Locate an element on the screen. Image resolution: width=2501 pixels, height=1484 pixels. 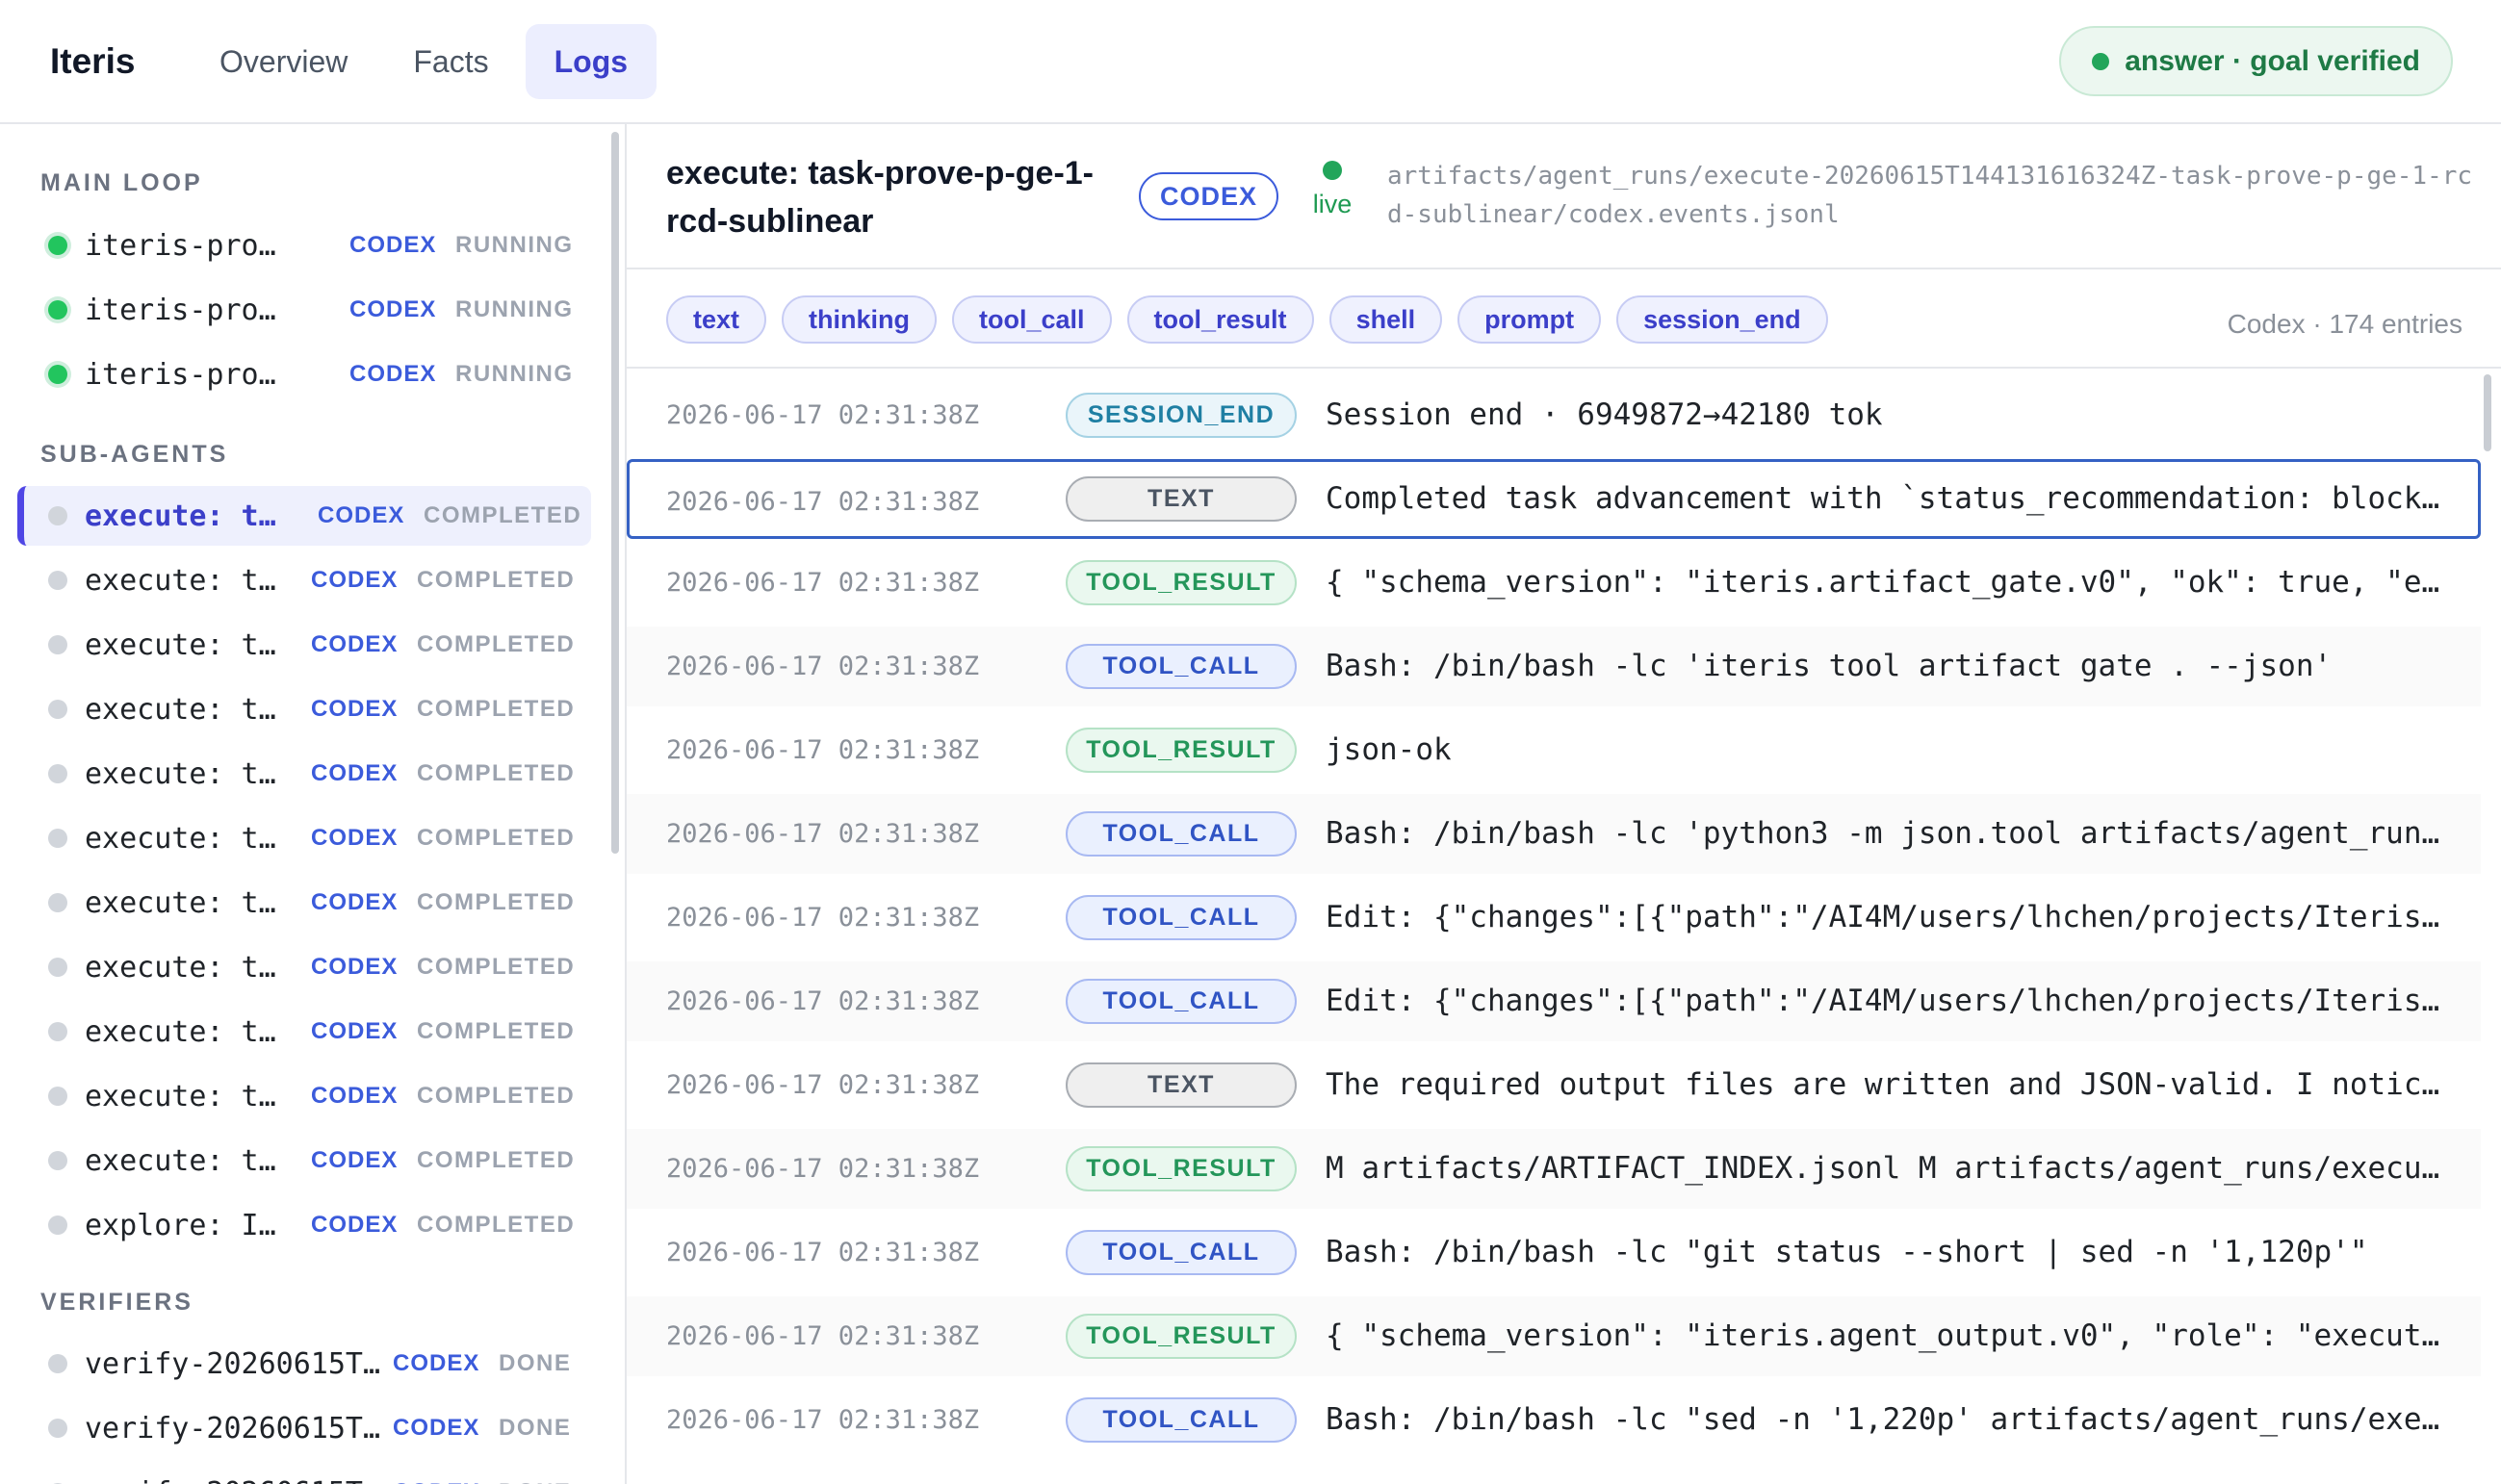
filter-chip-text: text is located at coordinates (716, 319).